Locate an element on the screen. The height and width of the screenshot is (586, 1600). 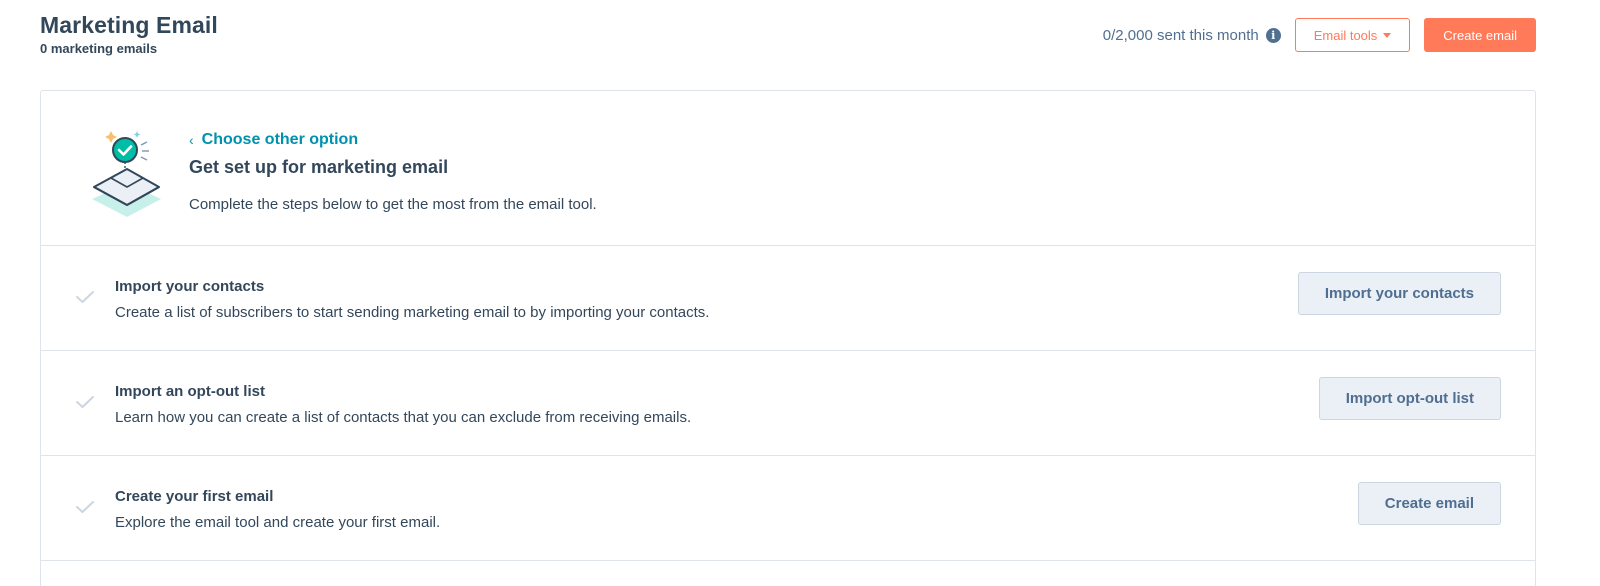
envelope-badge-illustration is located at coordinates (126, 174).